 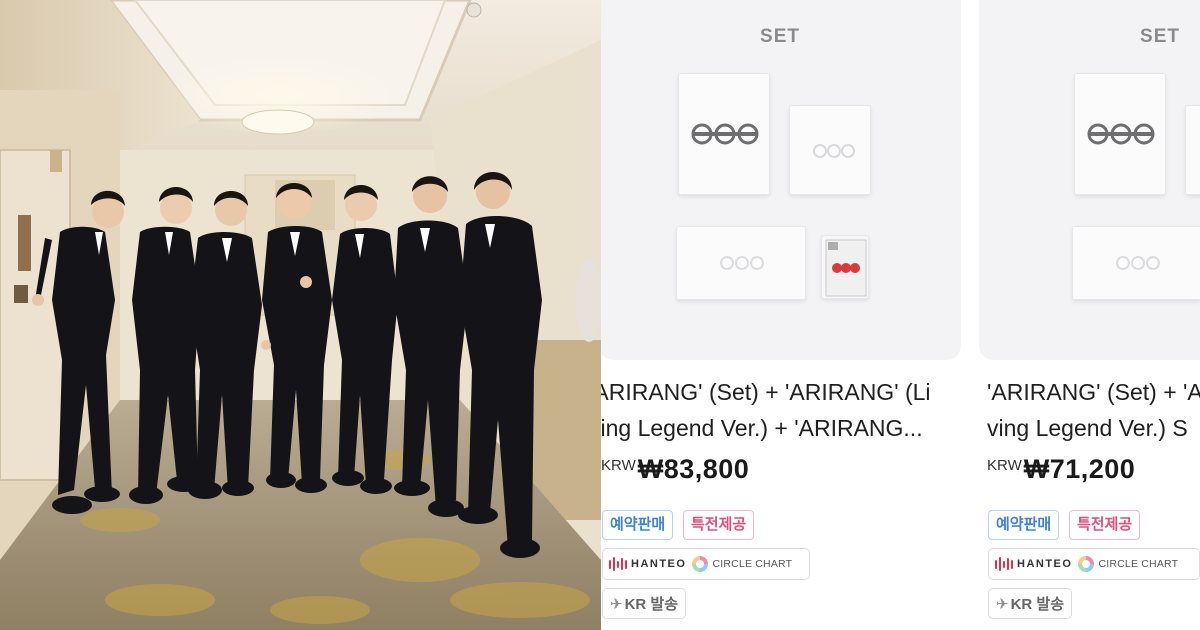 I want to click on product-thumbnail: SET, so click(x=1089, y=180).